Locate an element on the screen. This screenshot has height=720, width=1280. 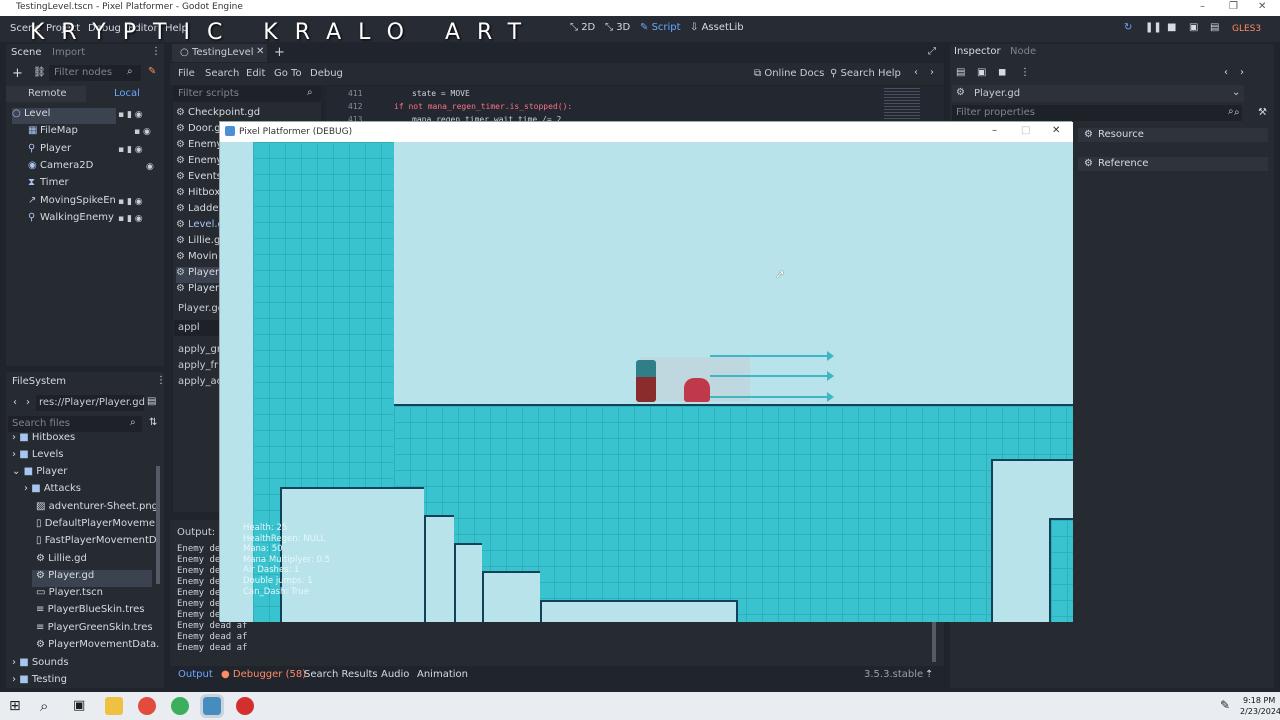
tree-node-movingspike: ↗ MovingSpikeEn is located at coordinates (72, 203).